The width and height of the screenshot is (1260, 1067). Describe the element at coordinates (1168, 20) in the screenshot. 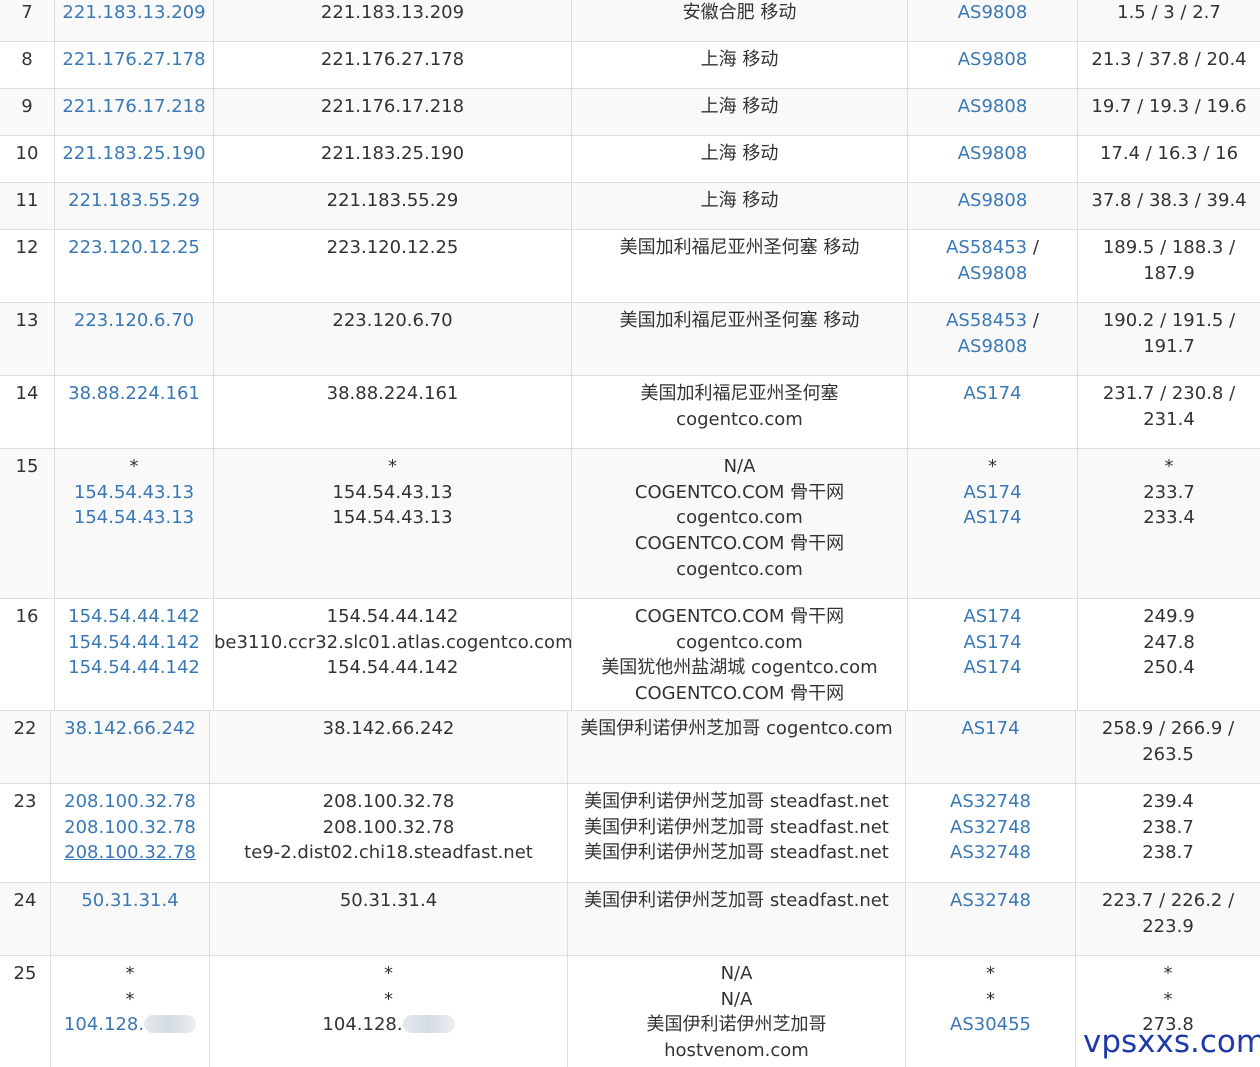

I see `latency-cell: 1.5 / 3 / 2.7` at that location.